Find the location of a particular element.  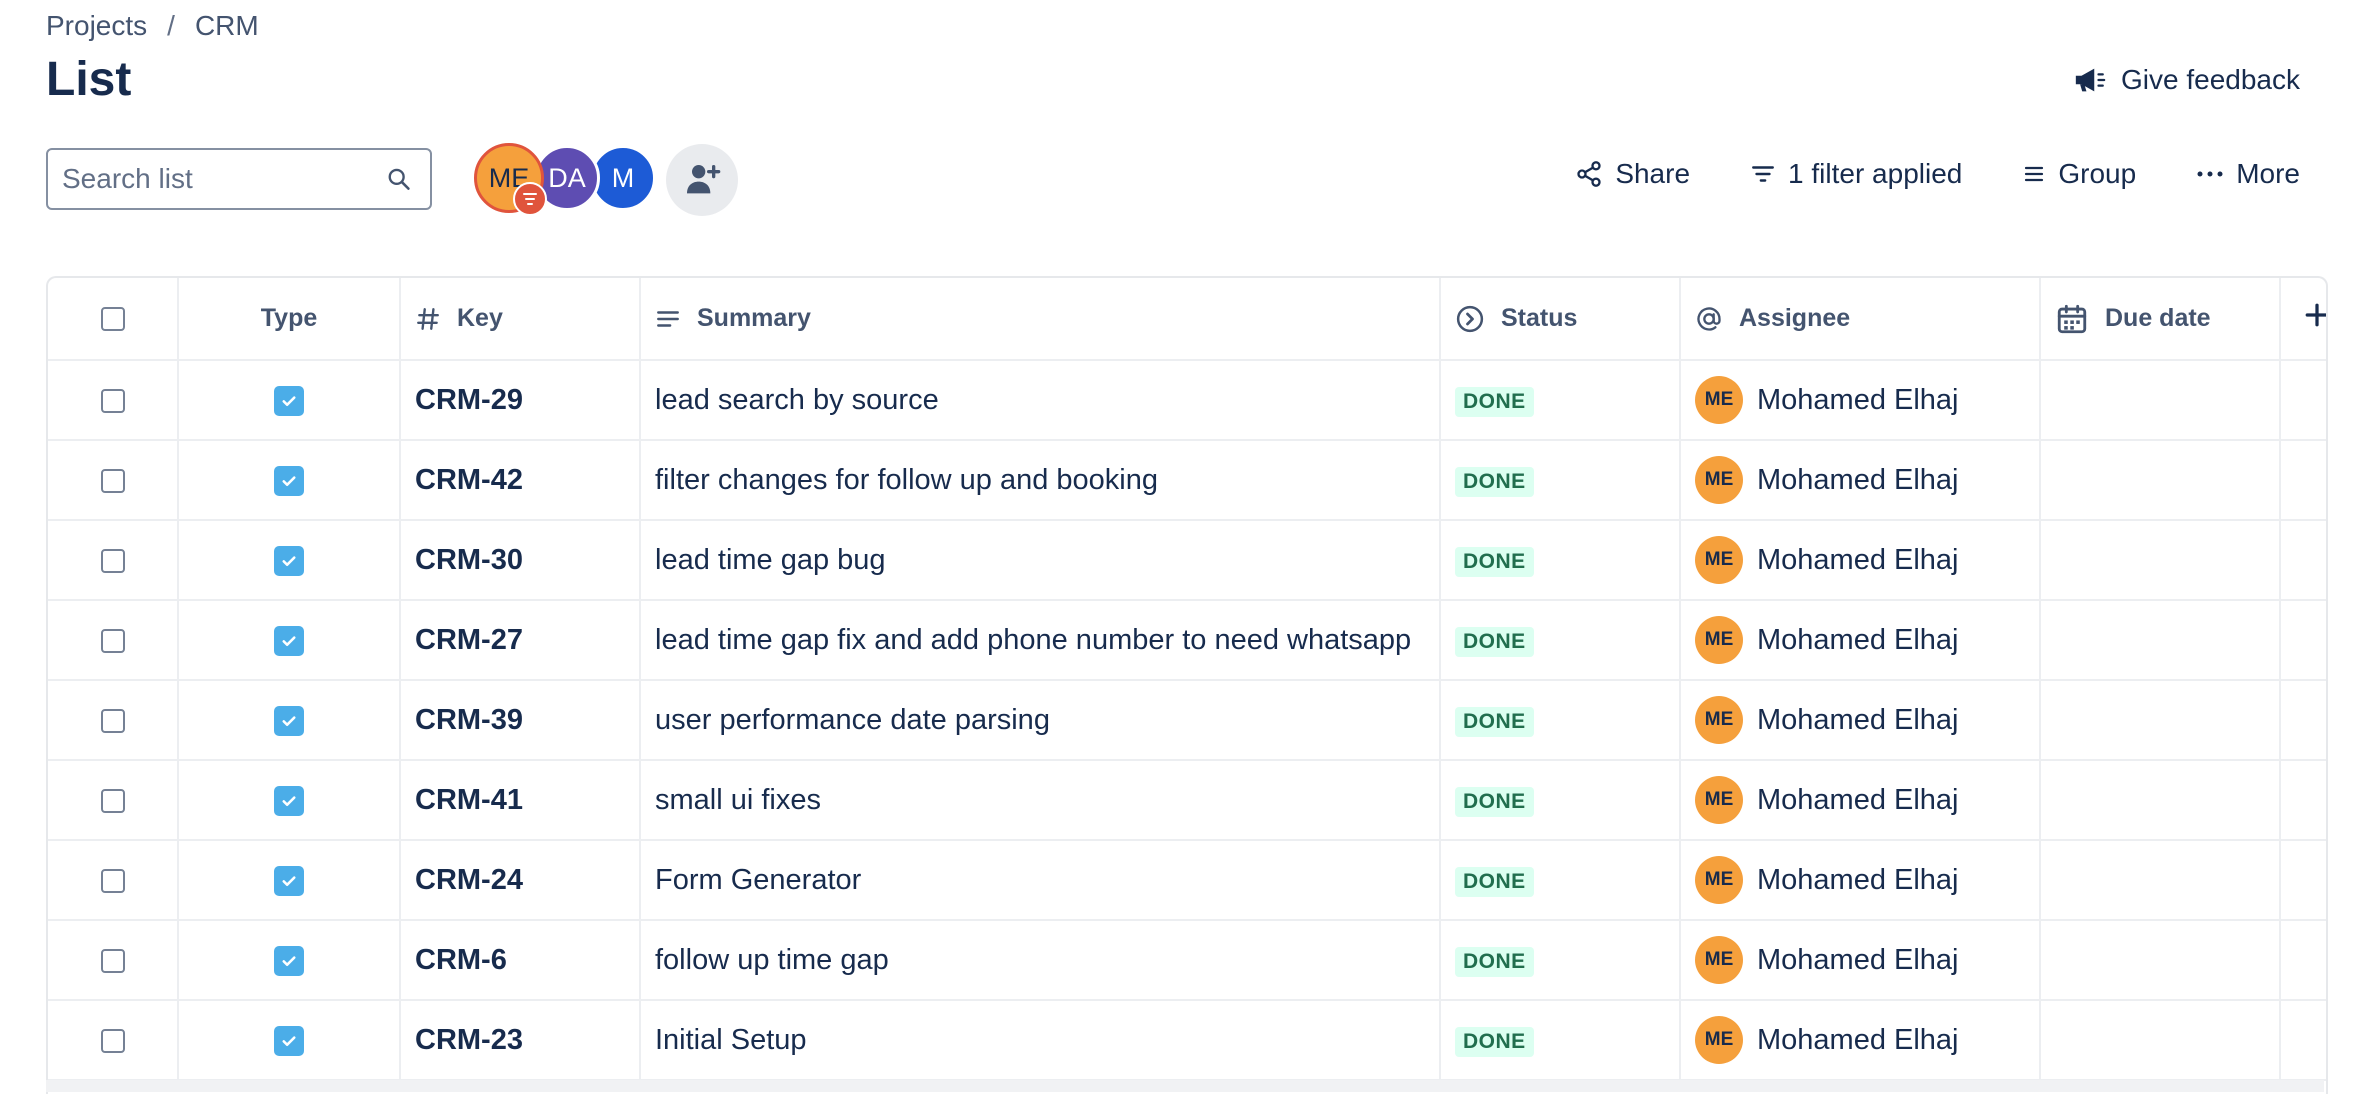

column-header-due-date: Due date is located at coordinates (2160, 319).